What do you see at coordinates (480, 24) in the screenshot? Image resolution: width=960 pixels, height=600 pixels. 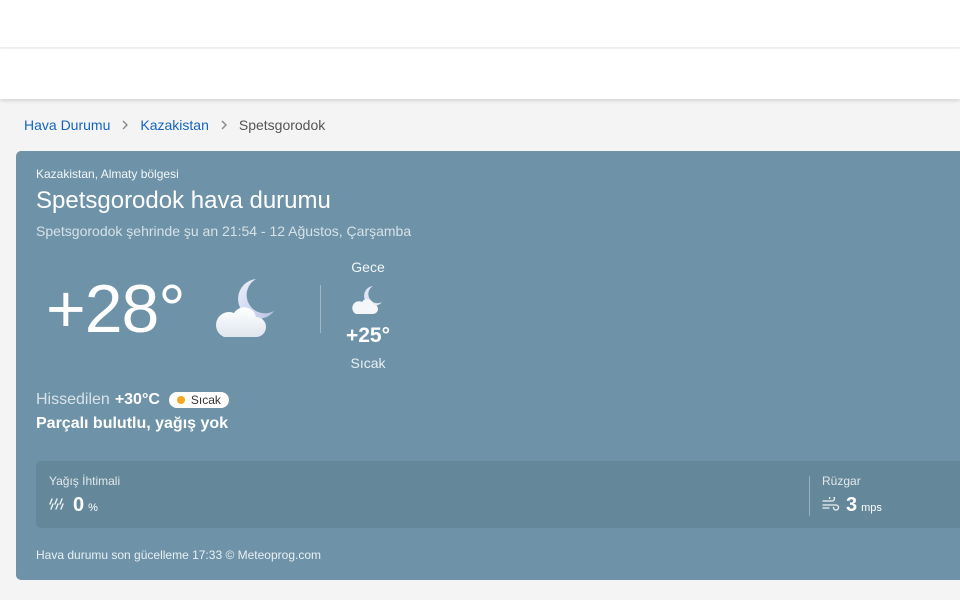 I see `top-header` at bounding box center [480, 24].